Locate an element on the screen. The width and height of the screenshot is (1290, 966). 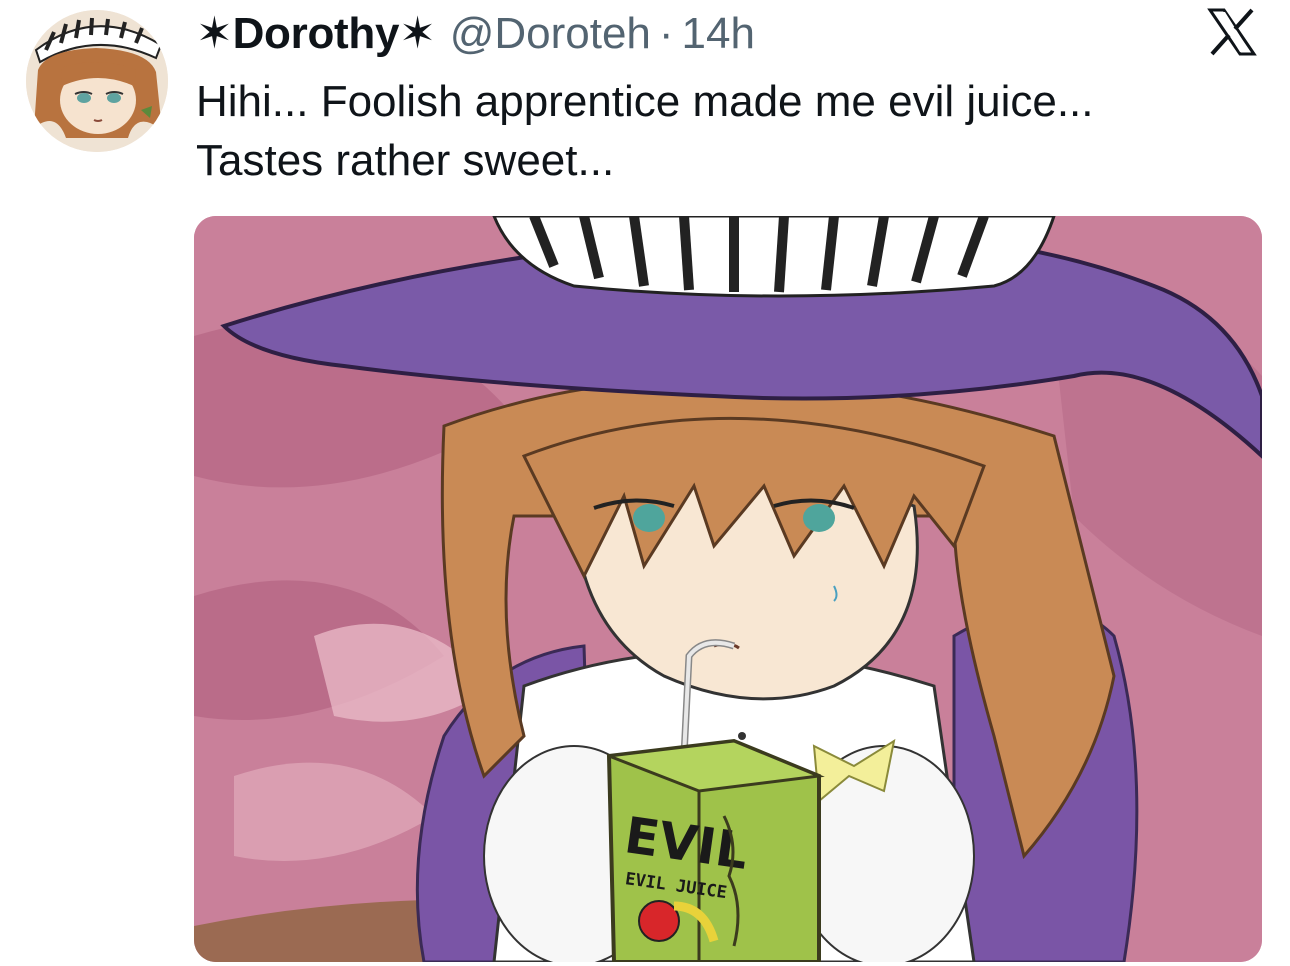
witch-girl-avatar-icon is located at coordinates (97, 81).